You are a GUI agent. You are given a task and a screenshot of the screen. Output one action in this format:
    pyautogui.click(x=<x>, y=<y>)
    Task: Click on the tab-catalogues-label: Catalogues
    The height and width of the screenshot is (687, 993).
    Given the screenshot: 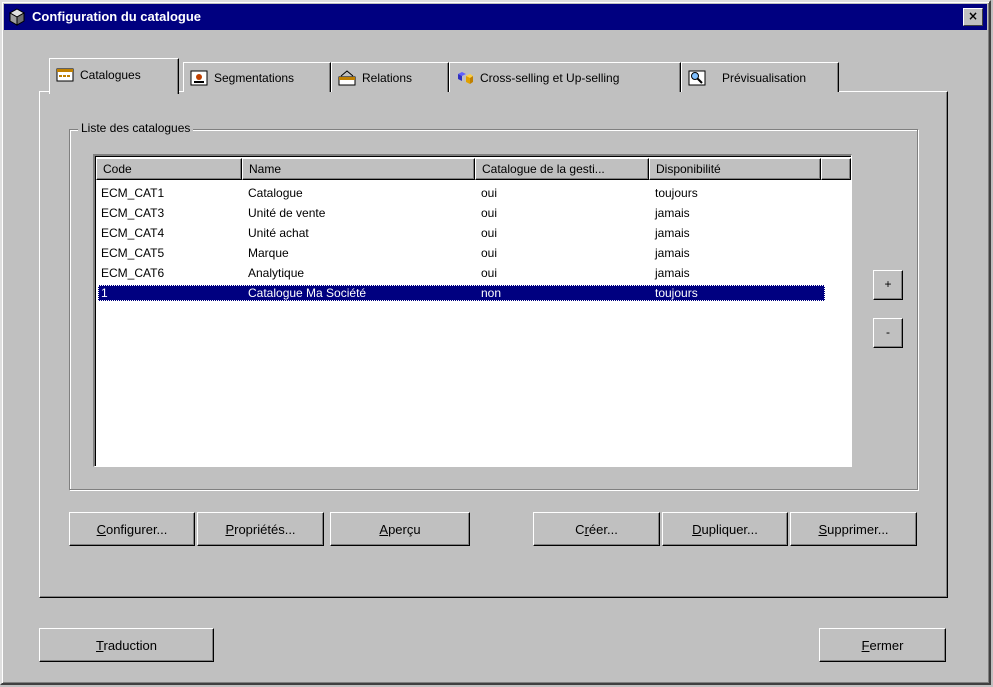 What is the action you would take?
    pyautogui.click(x=110, y=74)
    